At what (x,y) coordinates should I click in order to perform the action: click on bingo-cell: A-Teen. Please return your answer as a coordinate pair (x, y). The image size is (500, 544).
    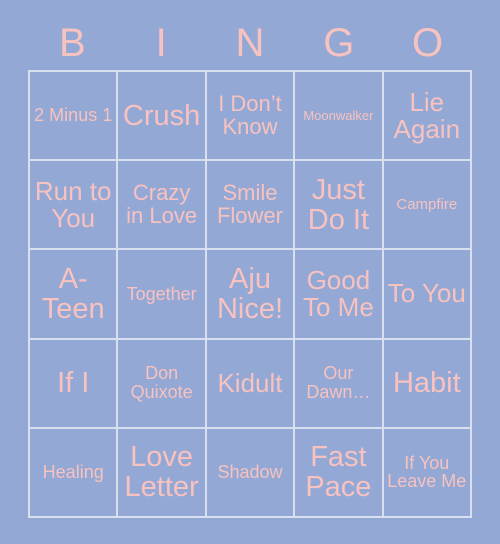
    Looking at the image, I should click on (74, 295).